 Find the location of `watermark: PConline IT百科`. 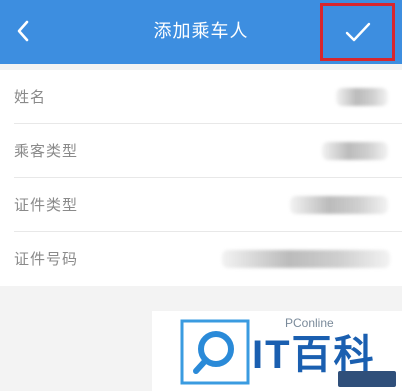

watermark: PConline IT百科 is located at coordinates (277, 351).